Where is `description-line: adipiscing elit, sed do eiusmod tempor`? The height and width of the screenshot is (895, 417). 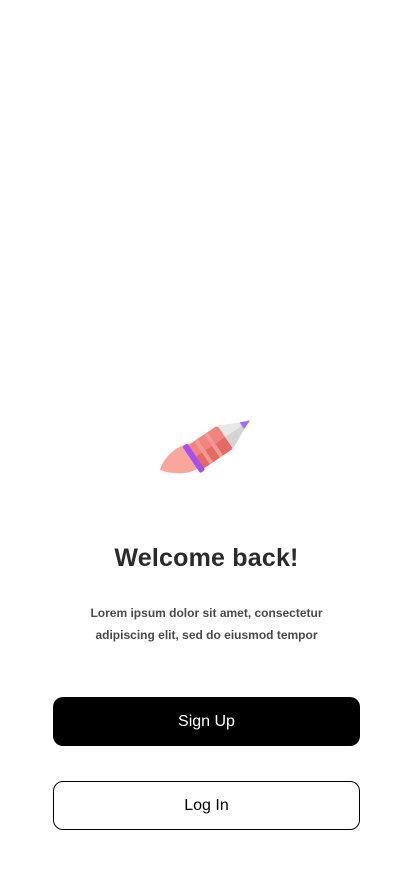
description-line: adipiscing elit, sed do eiusmod tempor is located at coordinates (206, 635).